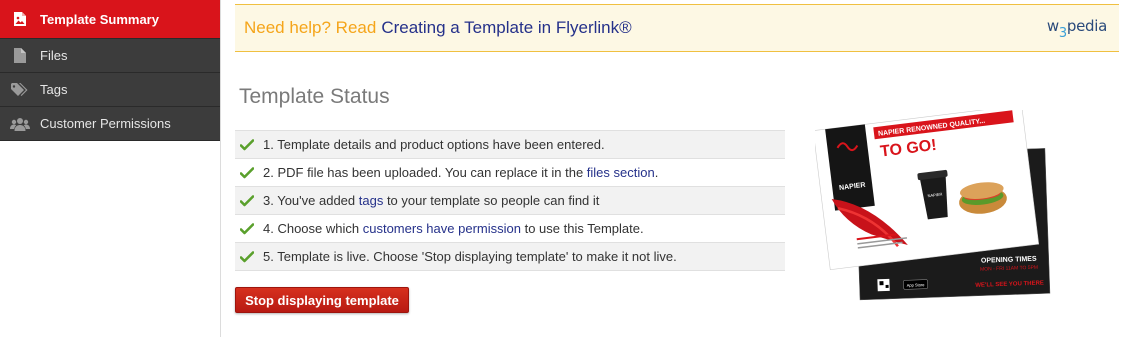 This screenshot has width=1126, height=337. What do you see at coordinates (20, 19) in the screenshot?
I see `image-icon` at bounding box center [20, 19].